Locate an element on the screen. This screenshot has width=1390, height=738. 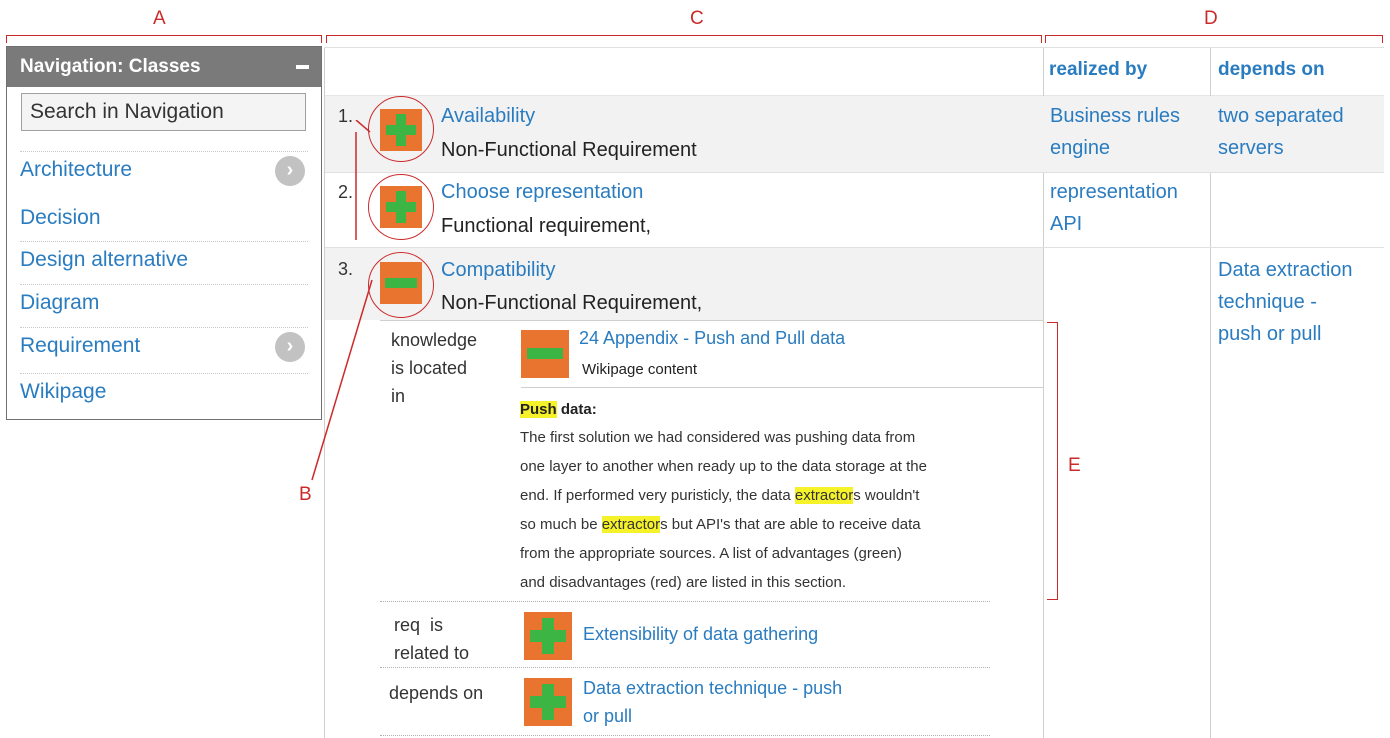
sidebar-item-design-alternative: Design alternative is located at coordinates (164, 260).